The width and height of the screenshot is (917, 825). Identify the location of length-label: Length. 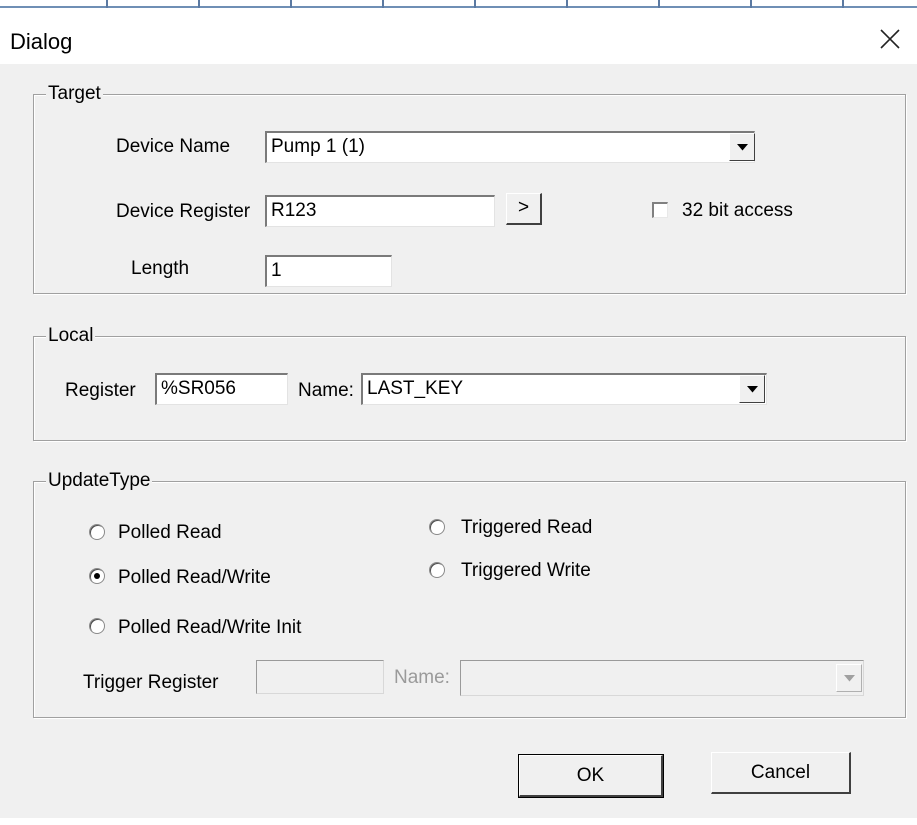
(160, 268).